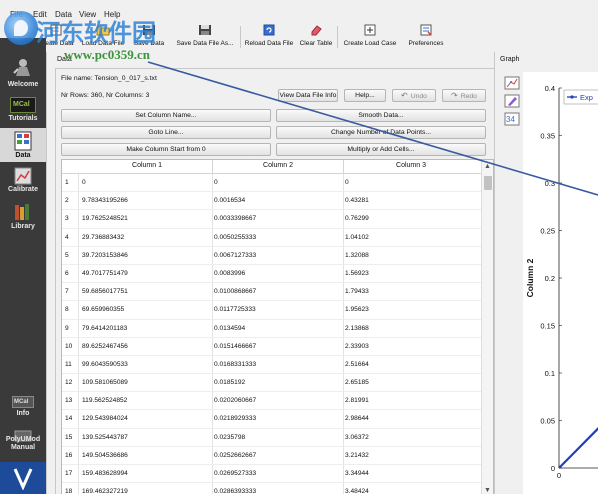 Image resolution: width=598 pixels, height=494 pixels. What do you see at coordinates (229, 328) in the screenshot?
I see `cell-column-2: 0.0134594` at bounding box center [229, 328].